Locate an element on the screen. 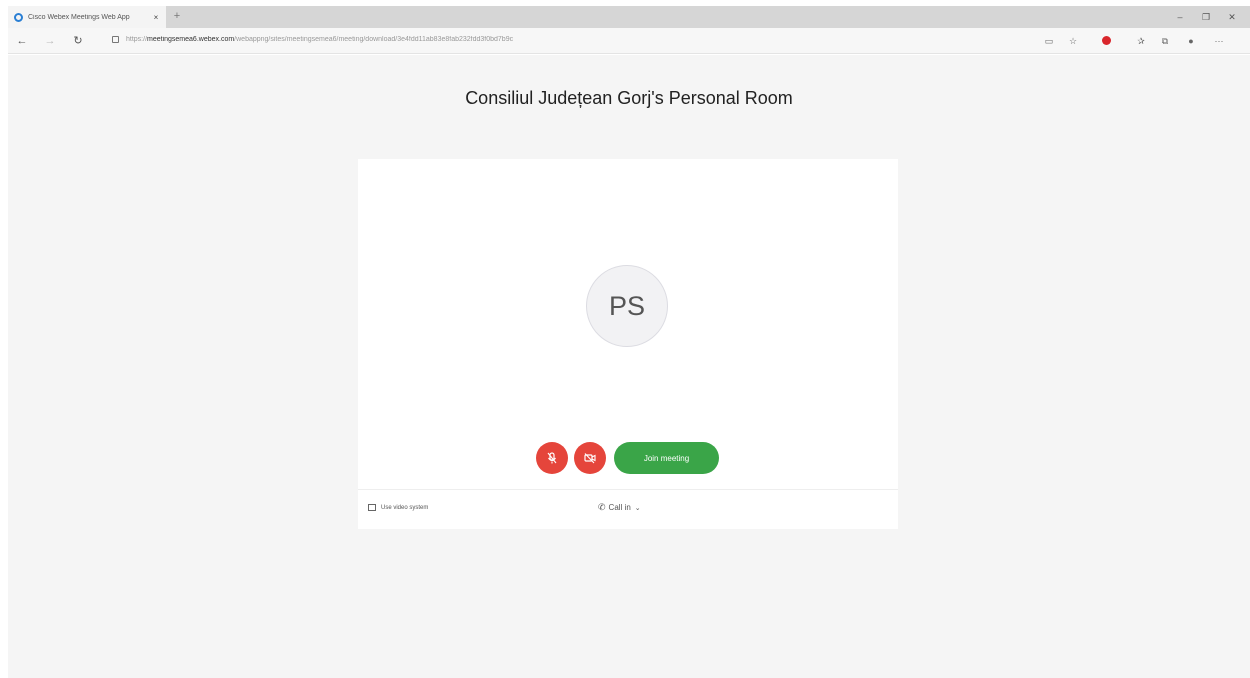 The image size is (1250, 678). reading-view-icon: ▭ is located at coordinates (1049, 41).